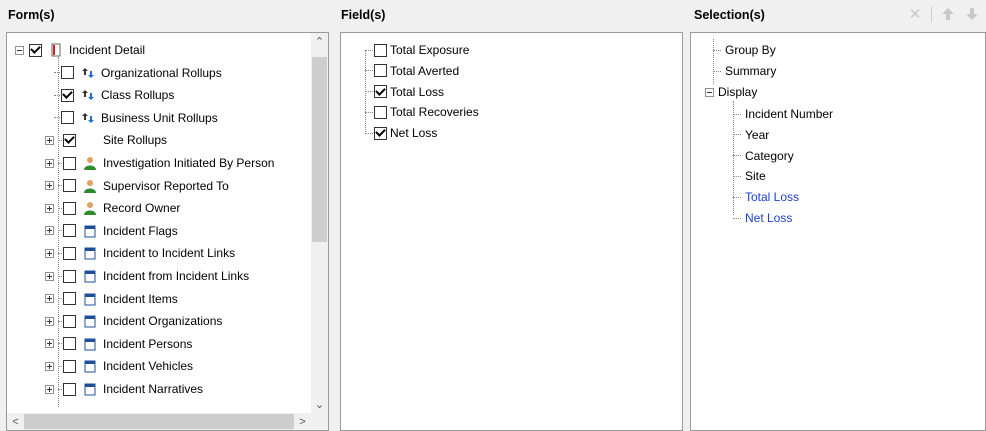 Image resolution: width=986 pixels, height=431 pixels. What do you see at coordinates (404, 92) in the screenshot?
I see `field-tree-item: Total Loss` at bounding box center [404, 92].